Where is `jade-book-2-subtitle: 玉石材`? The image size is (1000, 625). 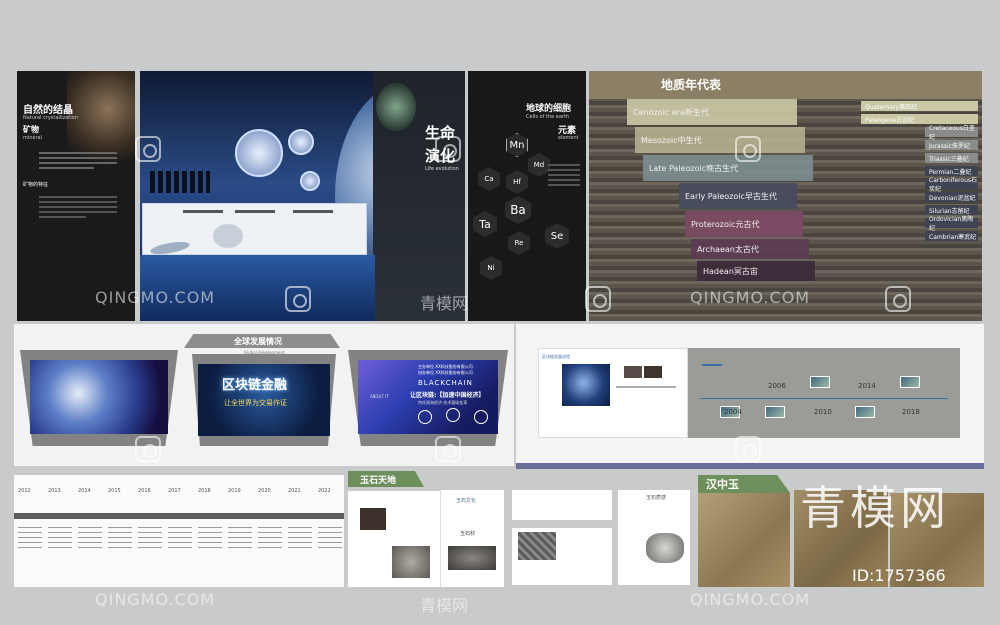
jade-book-2-subtitle: 玉石材 is located at coordinates (468, 534).